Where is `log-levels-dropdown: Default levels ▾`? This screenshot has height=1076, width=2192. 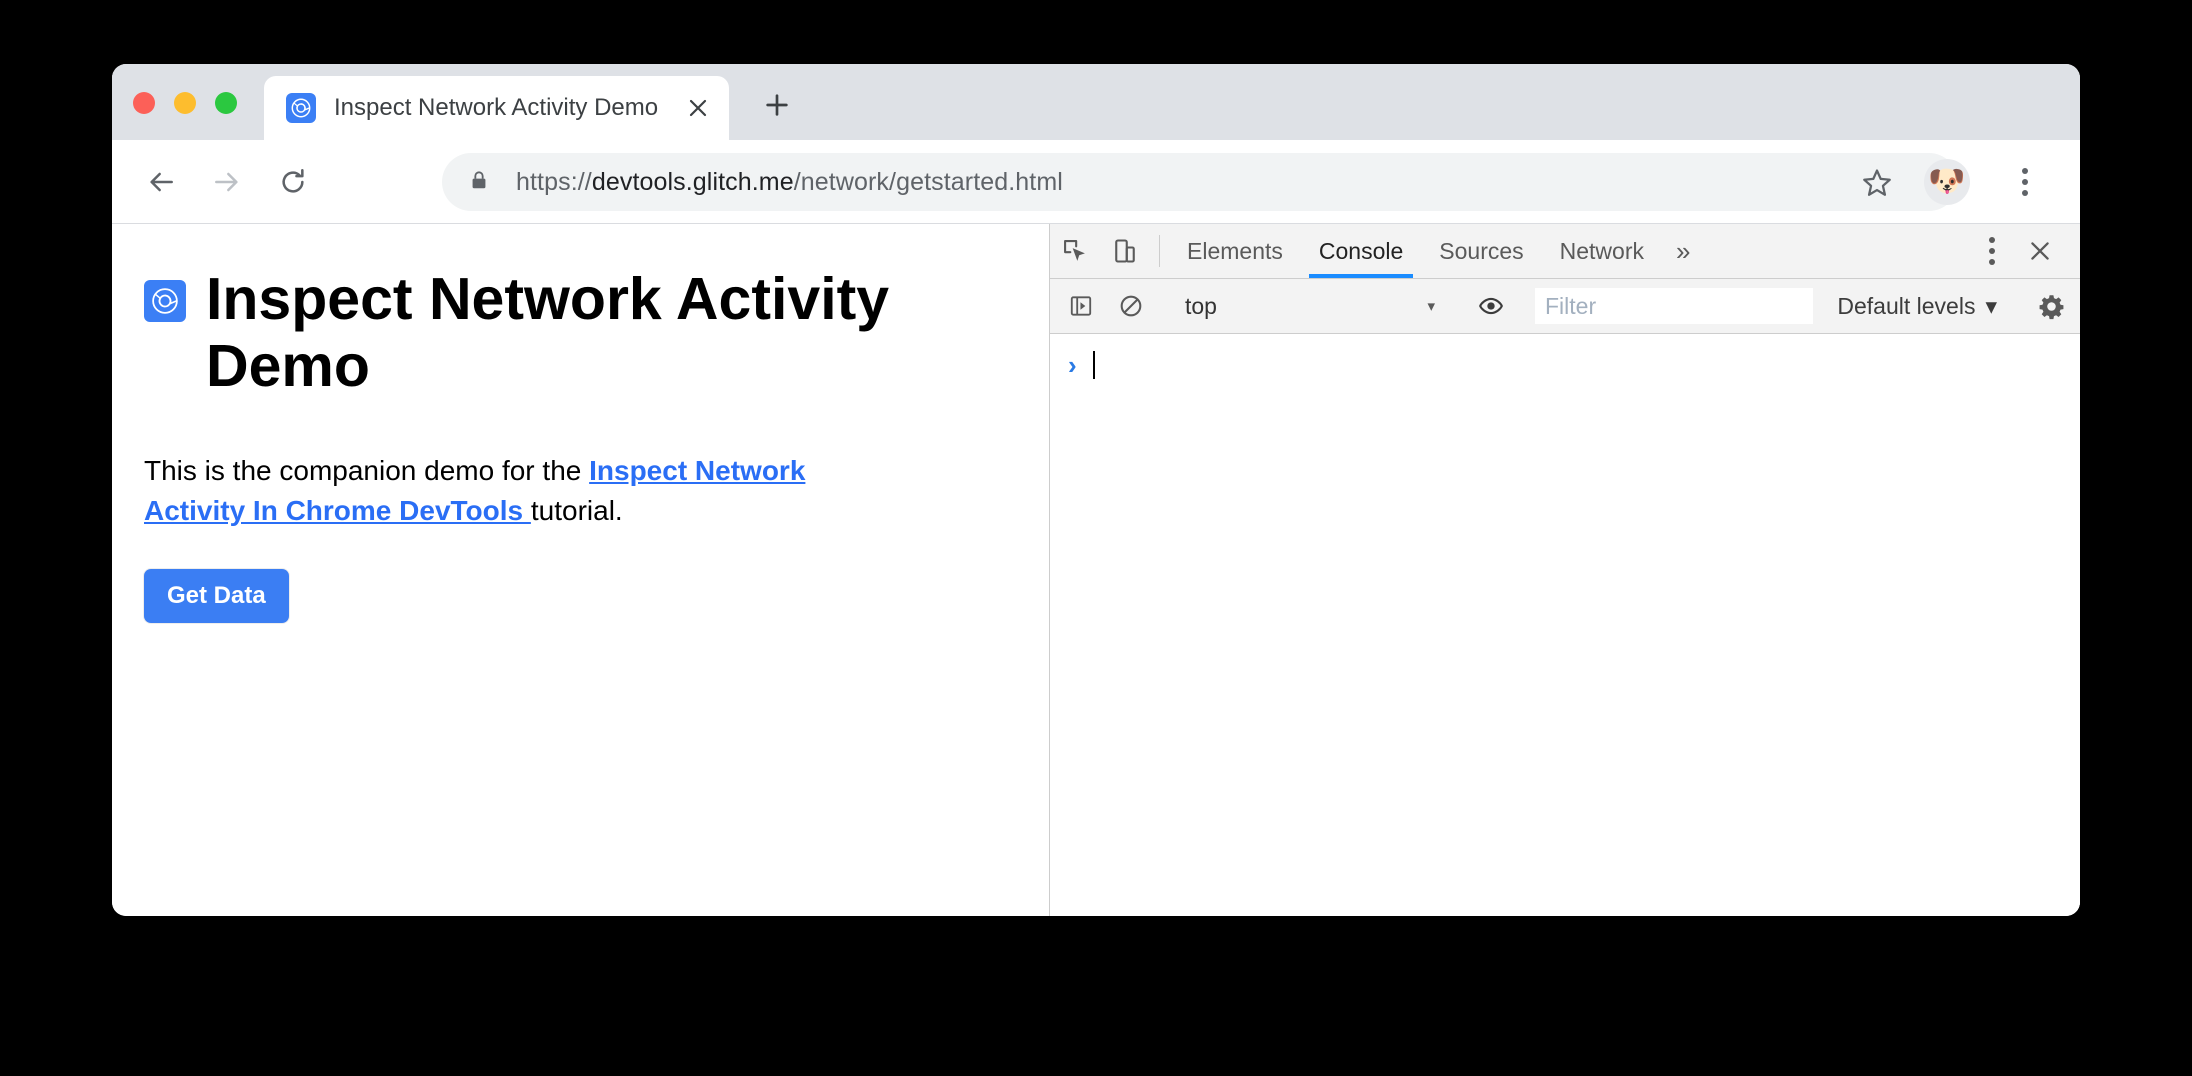
log-levels-dropdown: Default levels ▾ is located at coordinates (1920, 306).